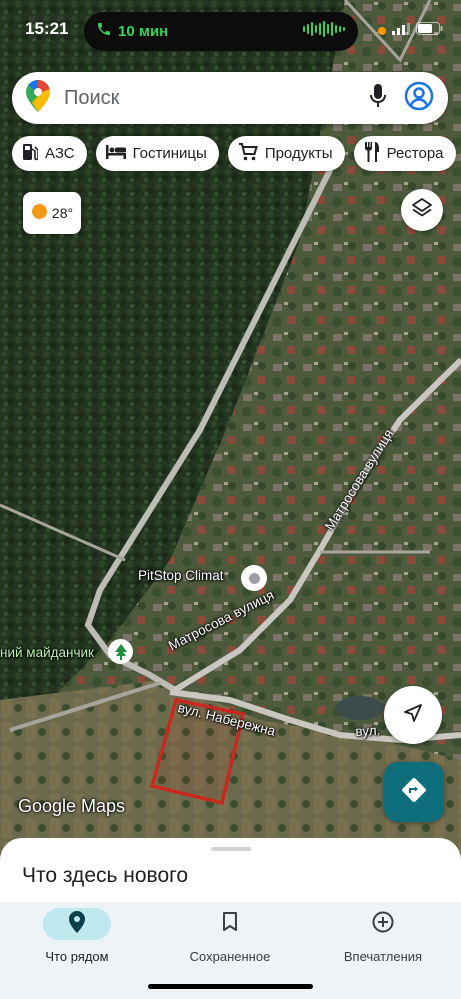  Describe the element at coordinates (230, 956) in the screenshot. I see `tab-label: Сохраненное` at that location.